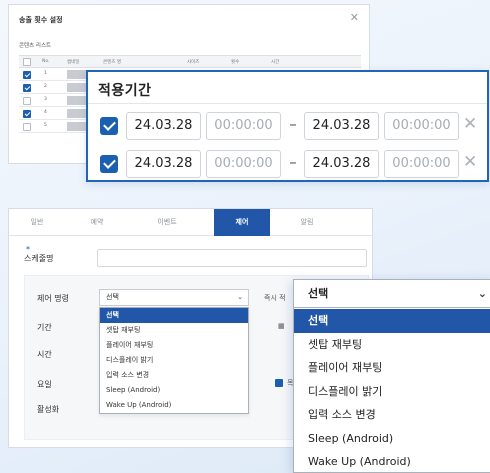 The width and height of the screenshot is (490, 473). I want to click on schedule-name-label: 스케줄명, so click(39, 258).